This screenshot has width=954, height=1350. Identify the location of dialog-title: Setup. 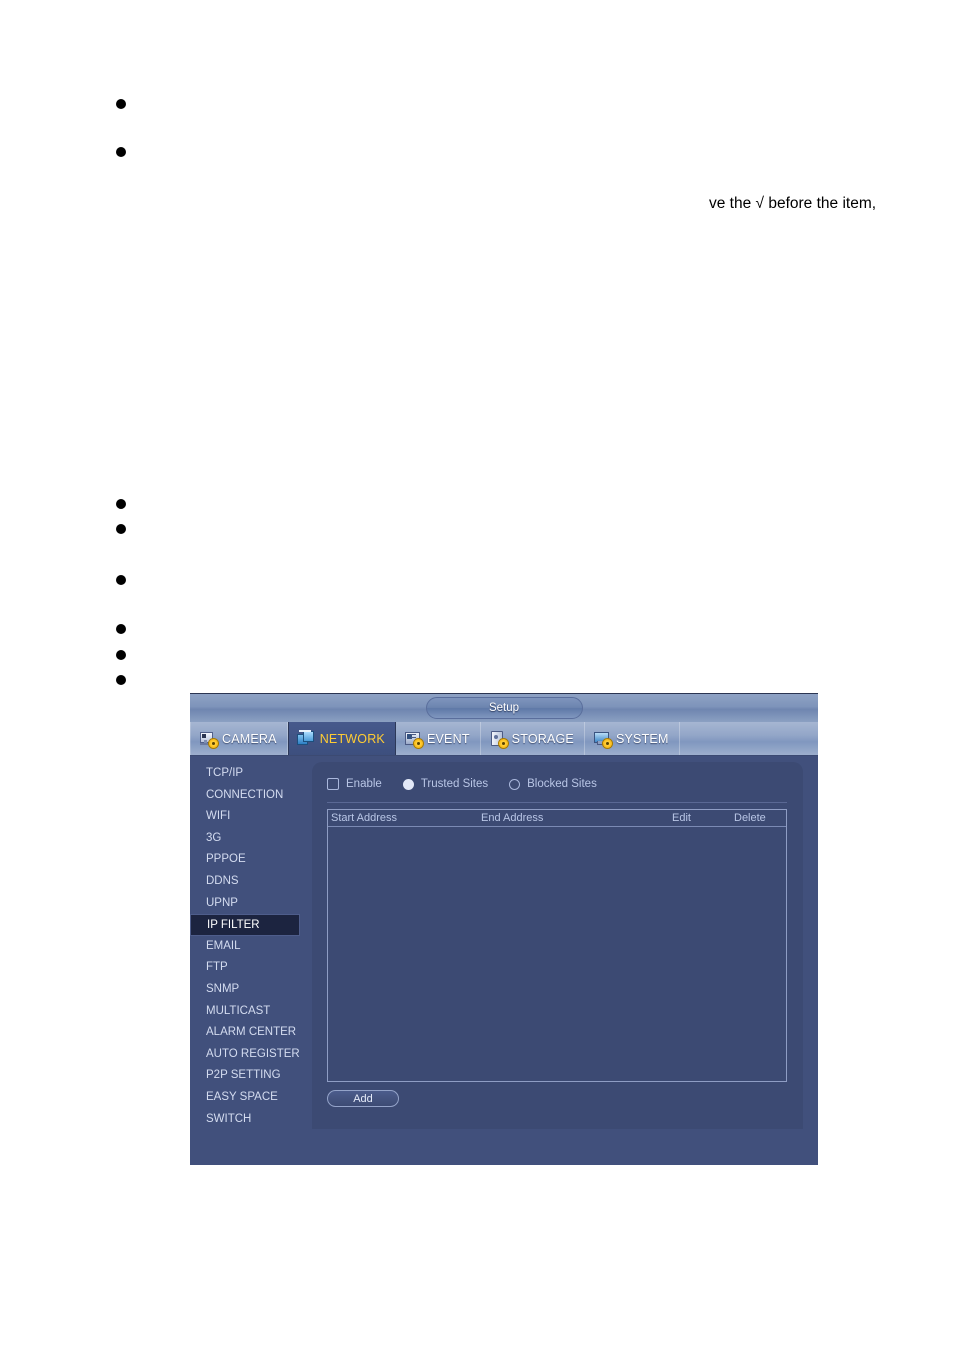
(504, 708).